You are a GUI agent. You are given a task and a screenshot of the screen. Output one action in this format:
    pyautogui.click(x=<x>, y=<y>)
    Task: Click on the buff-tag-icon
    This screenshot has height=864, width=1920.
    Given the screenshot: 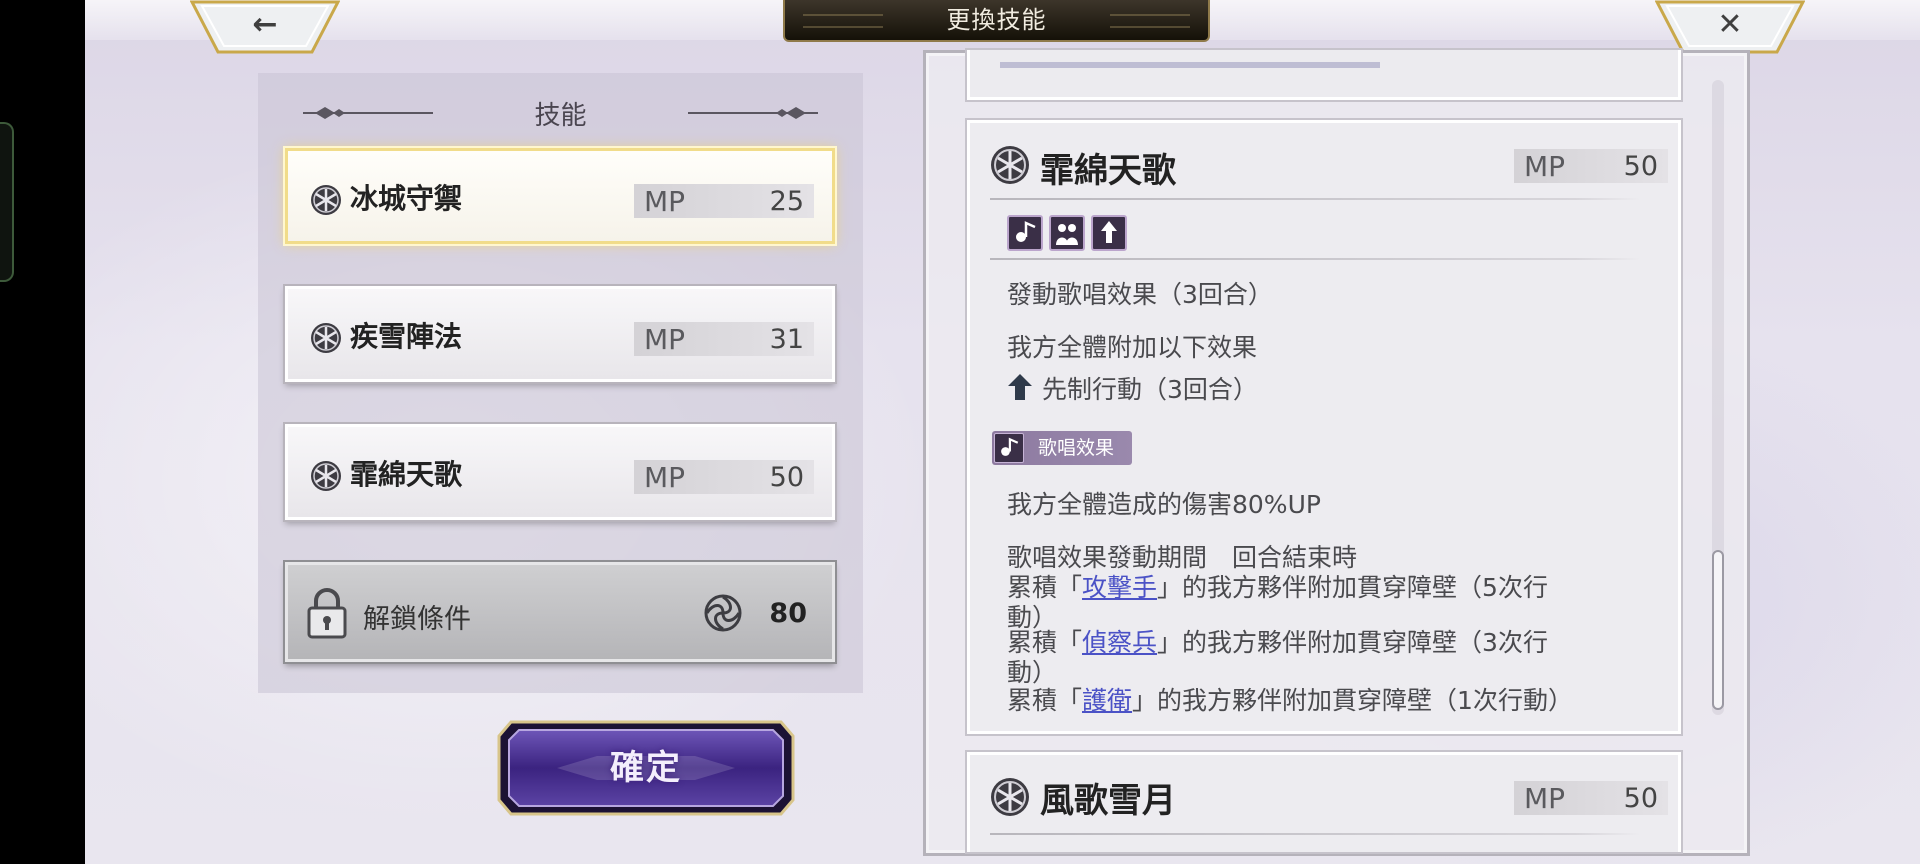 What is the action you would take?
    pyautogui.click(x=1109, y=233)
    